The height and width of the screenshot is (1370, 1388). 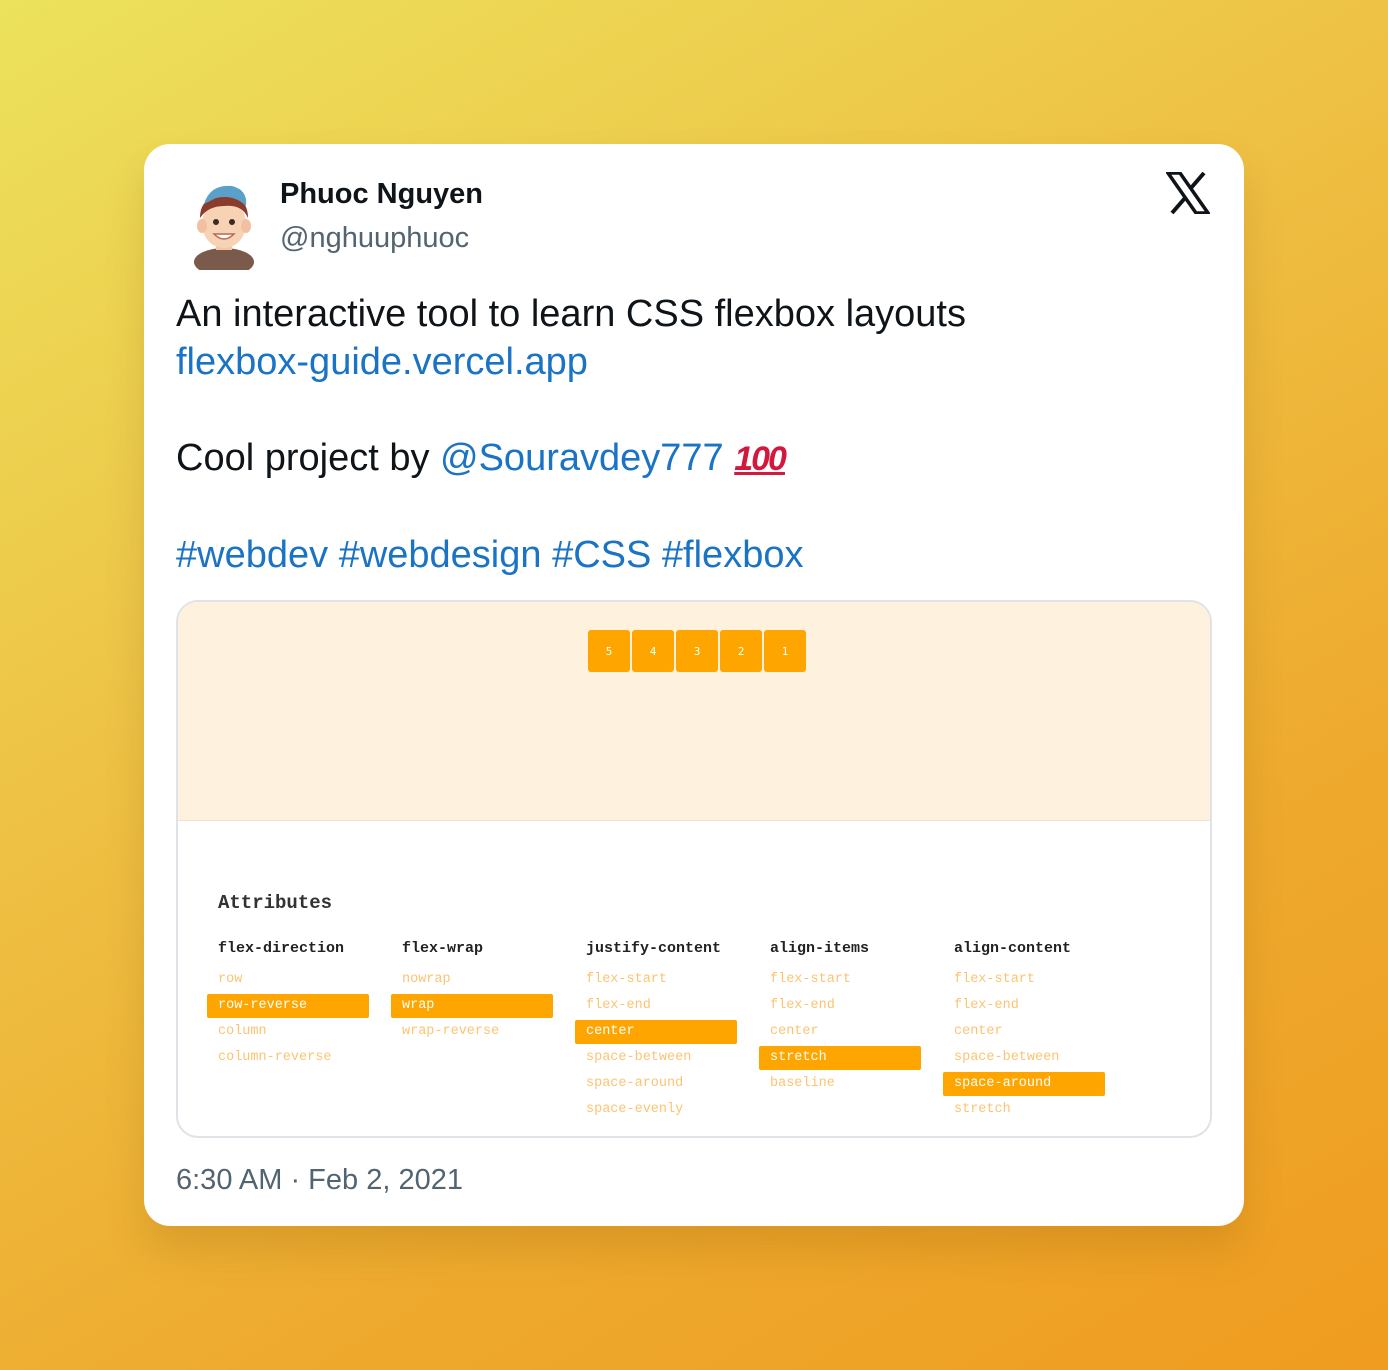 What do you see at coordinates (319, 1180) in the screenshot?
I see `timestamp: 6:30 AM · Feb 2, 2021` at bounding box center [319, 1180].